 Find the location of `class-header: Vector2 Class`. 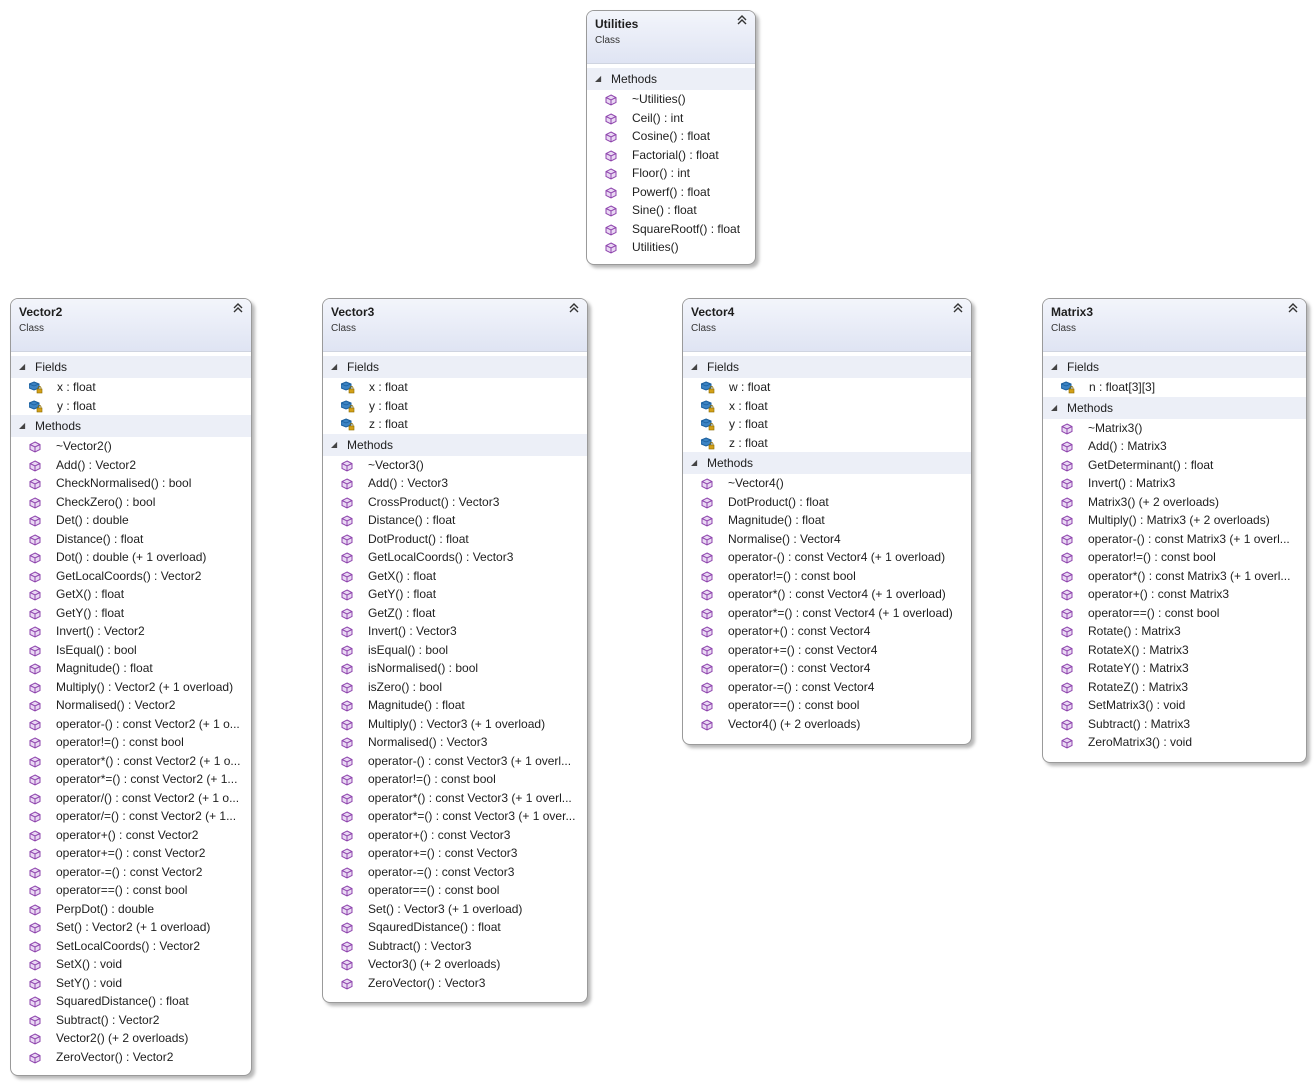

class-header: Vector2 Class is located at coordinates (131, 325).